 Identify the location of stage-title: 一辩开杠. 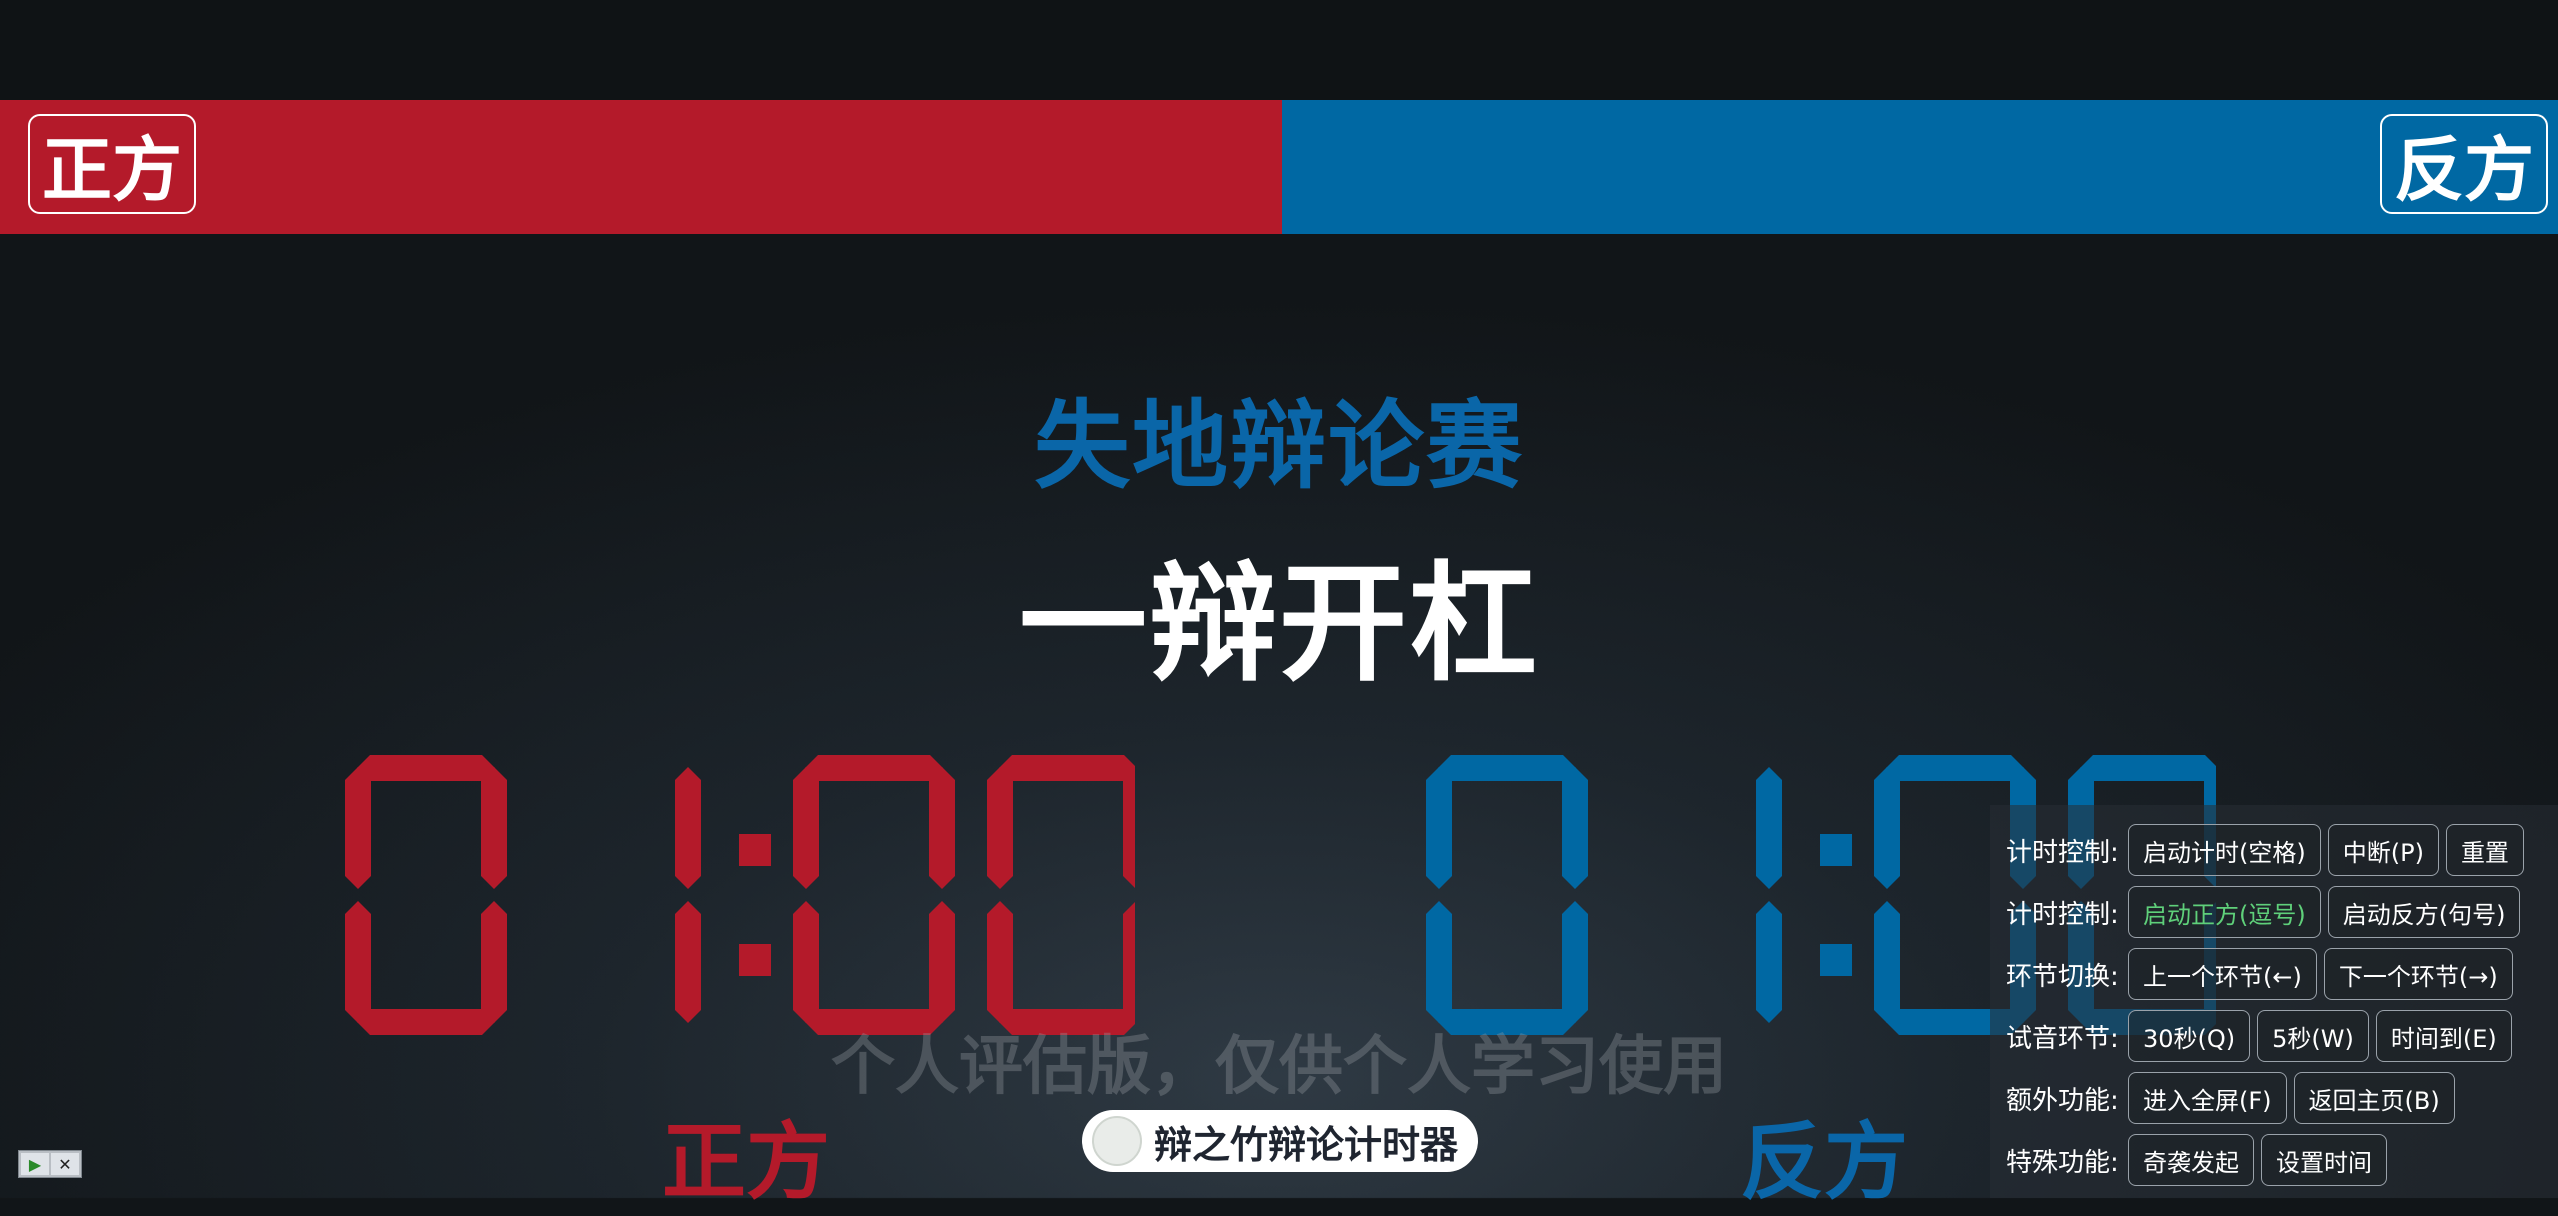
(1278, 624).